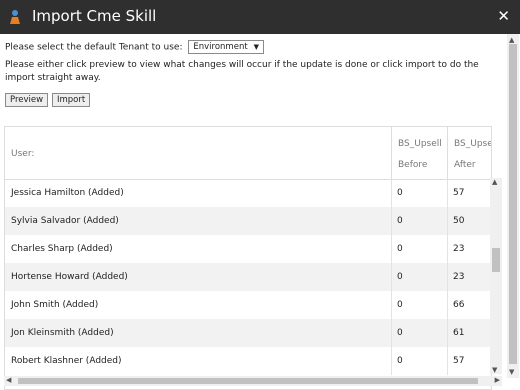 The image size is (520, 390). Describe the element at coordinates (419, 153) in the screenshot. I see `header-before: BS_Upsell Before` at that location.